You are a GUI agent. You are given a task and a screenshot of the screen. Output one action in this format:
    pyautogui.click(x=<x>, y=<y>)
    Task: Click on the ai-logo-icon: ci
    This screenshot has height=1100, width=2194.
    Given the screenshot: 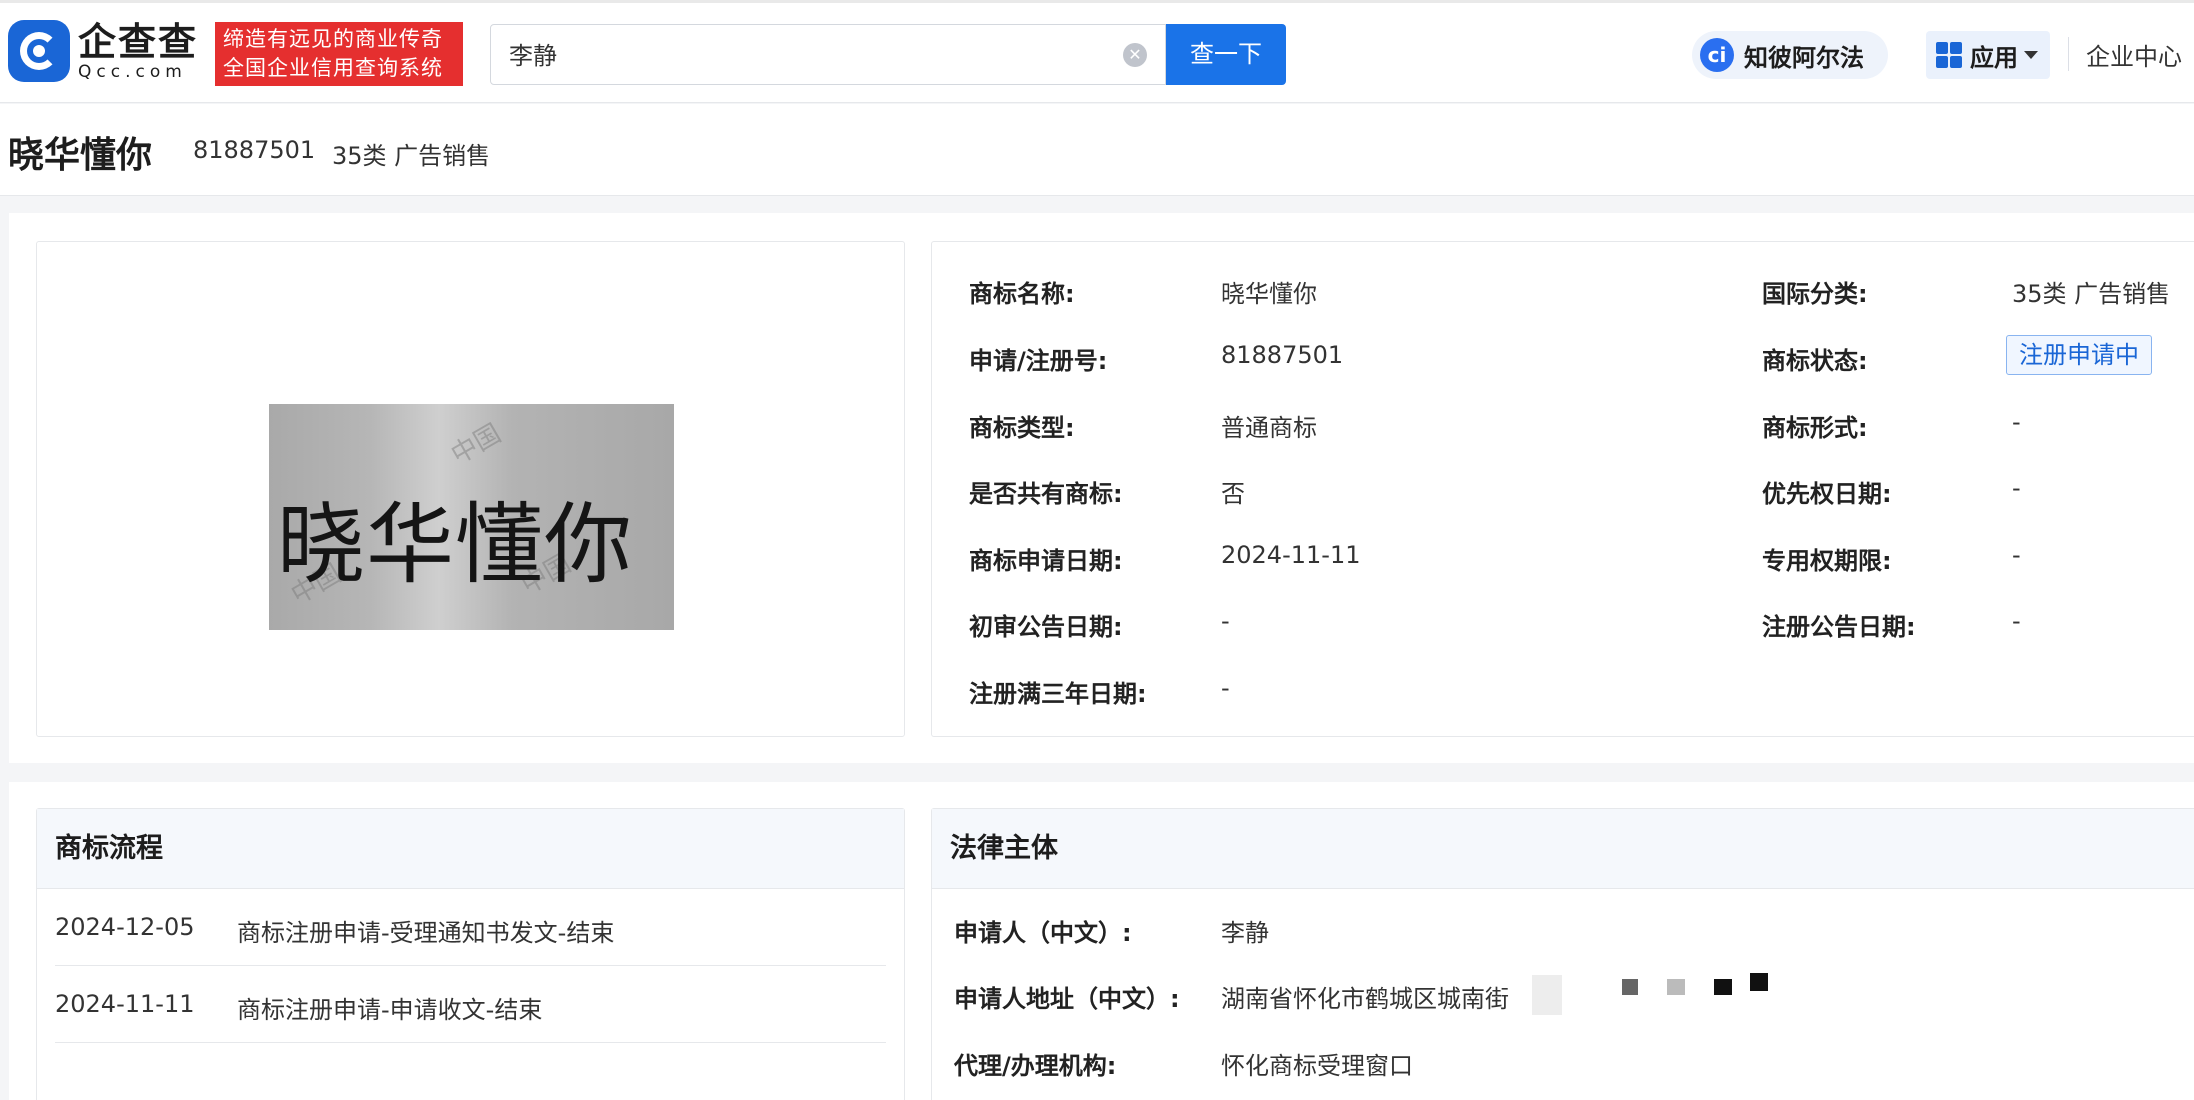 What is the action you would take?
    pyautogui.click(x=1717, y=55)
    